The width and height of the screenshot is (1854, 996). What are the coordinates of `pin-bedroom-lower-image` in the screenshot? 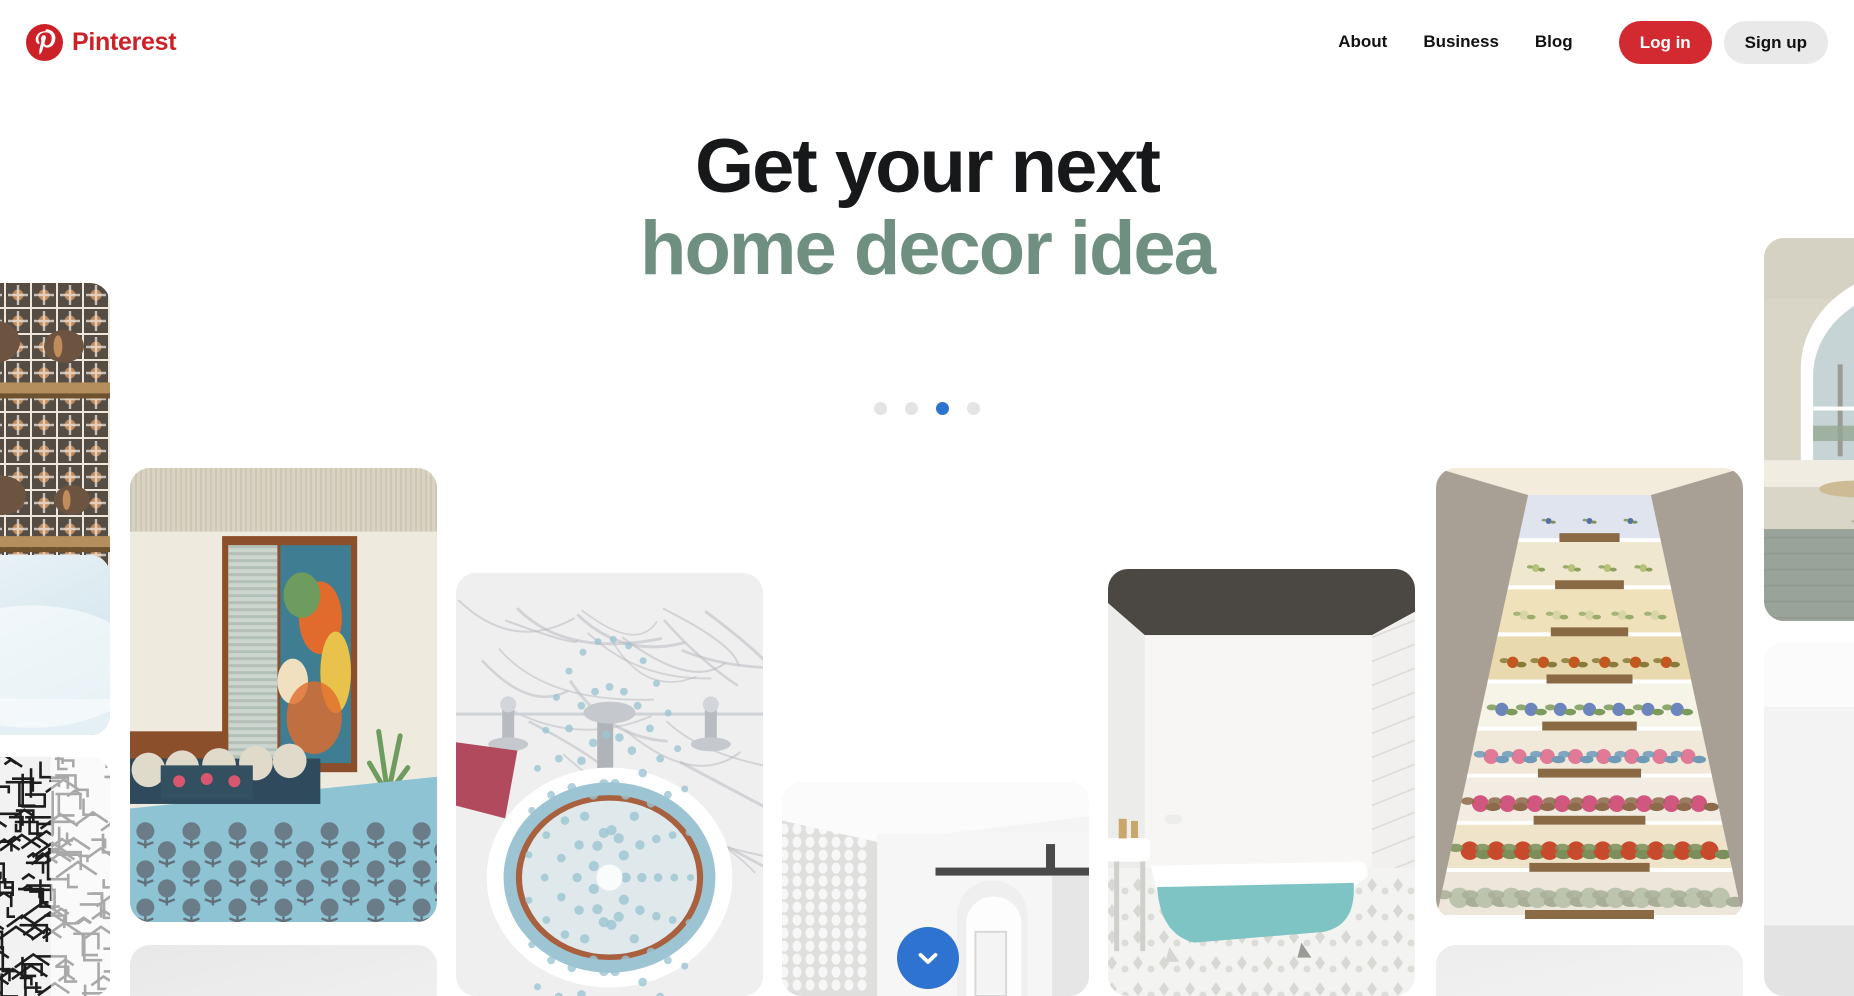 It's located at (283, 970).